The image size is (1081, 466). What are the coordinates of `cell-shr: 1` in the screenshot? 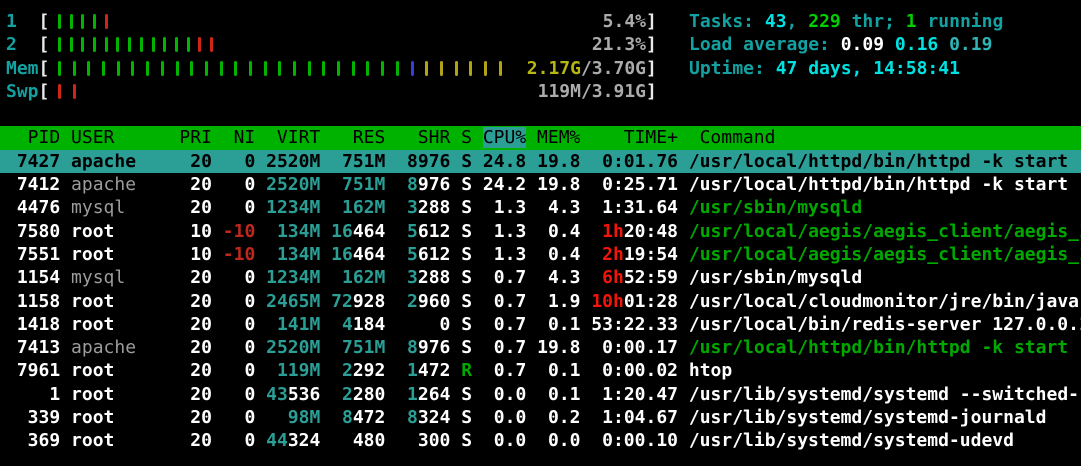 It's located at (407, 394).